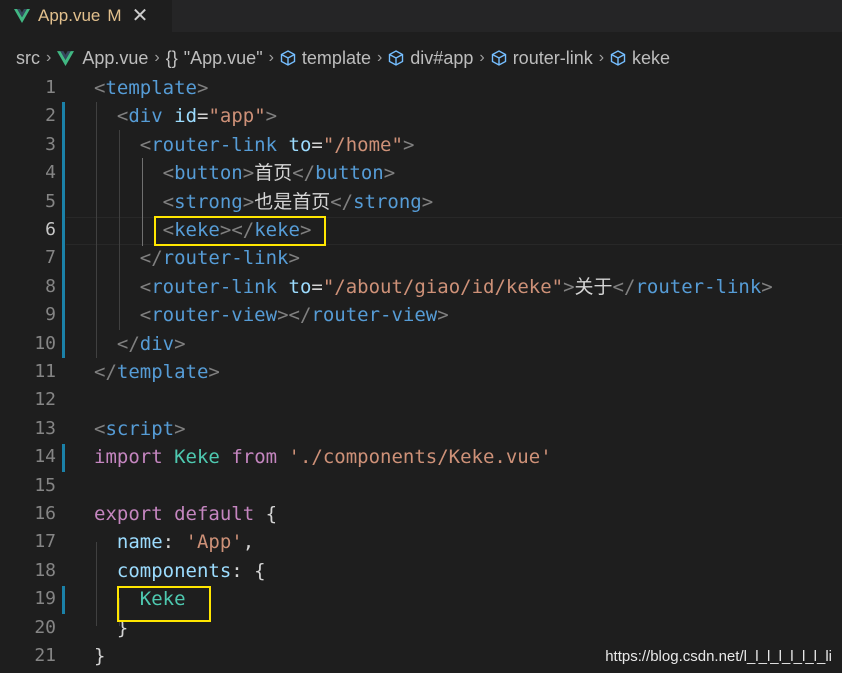 The height and width of the screenshot is (673, 842). I want to click on line-number: 10, so click(45, 343).